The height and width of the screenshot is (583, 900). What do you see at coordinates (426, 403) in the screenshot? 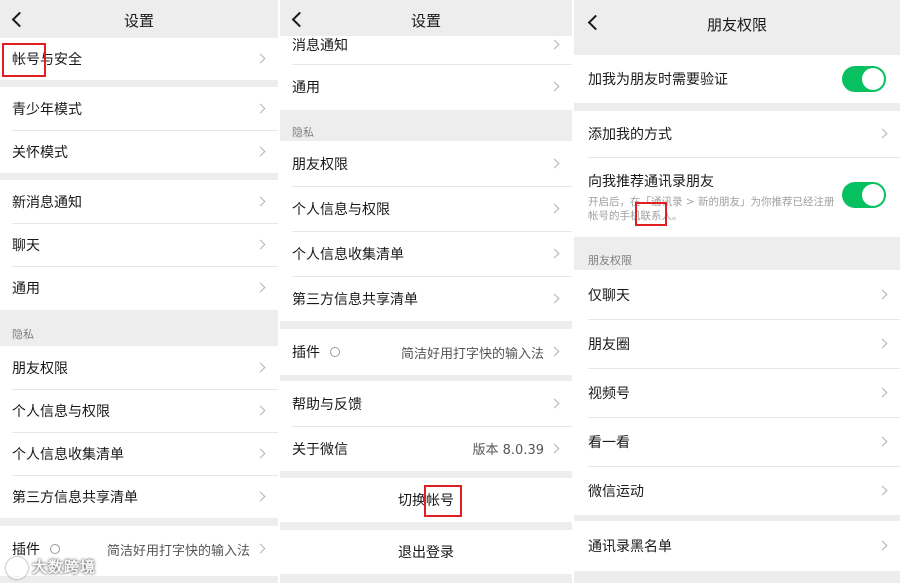
I see `help-feedback-item: 帮助与反馈` at bounding box center [426, 403].